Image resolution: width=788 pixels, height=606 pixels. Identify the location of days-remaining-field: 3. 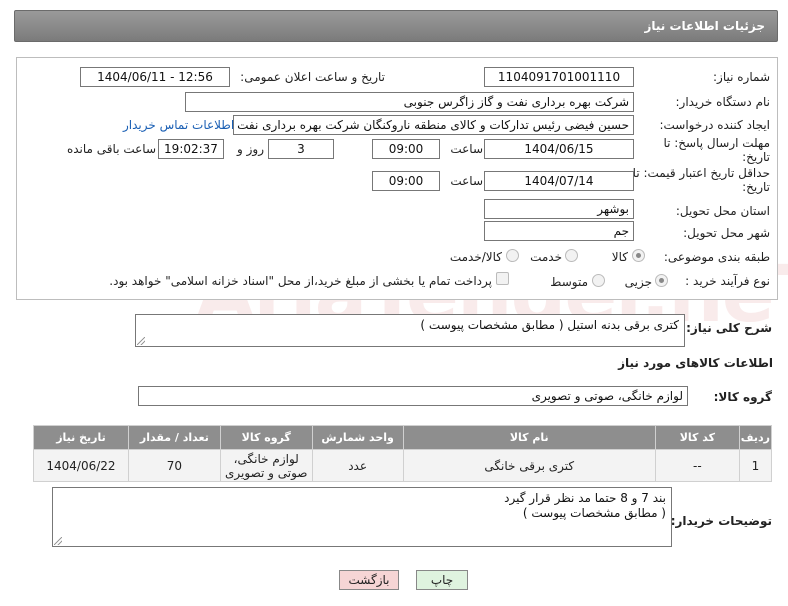
(301, 149).